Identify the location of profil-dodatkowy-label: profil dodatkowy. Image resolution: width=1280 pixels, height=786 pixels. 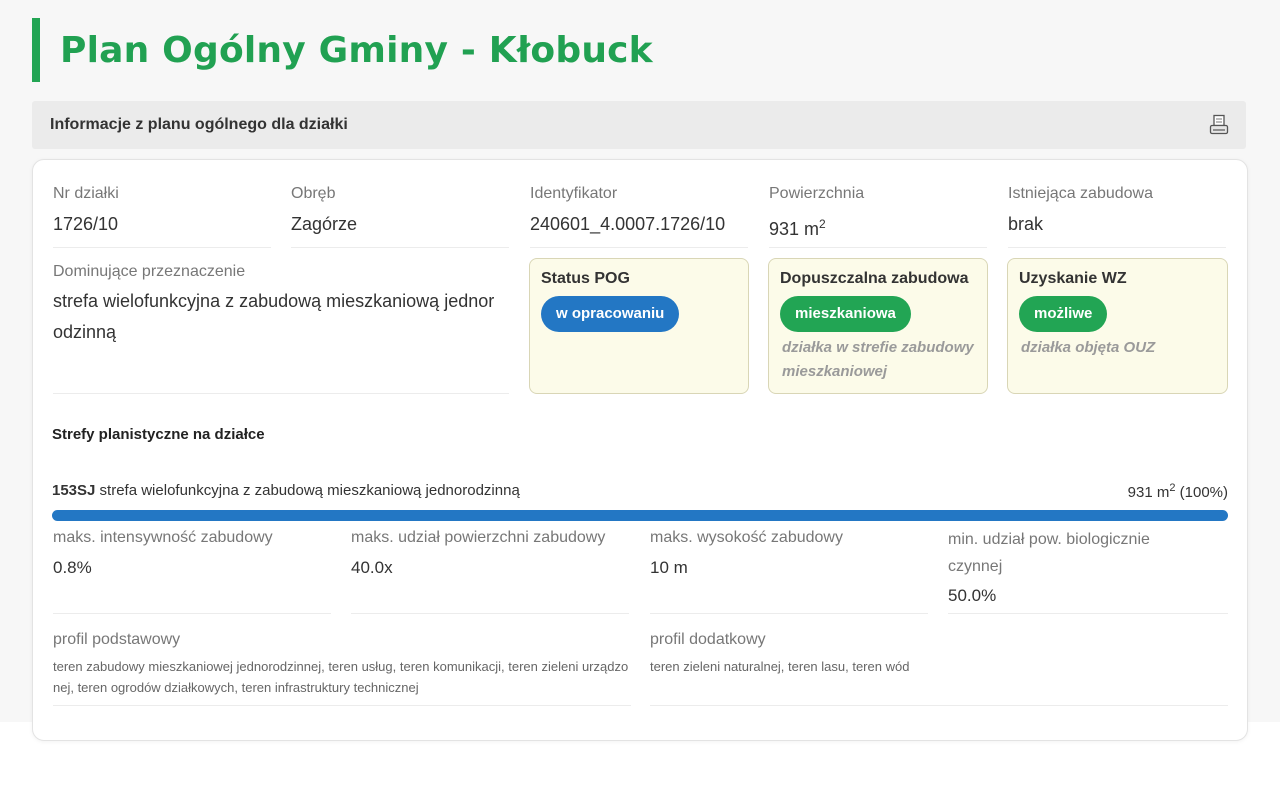
(708, 639).